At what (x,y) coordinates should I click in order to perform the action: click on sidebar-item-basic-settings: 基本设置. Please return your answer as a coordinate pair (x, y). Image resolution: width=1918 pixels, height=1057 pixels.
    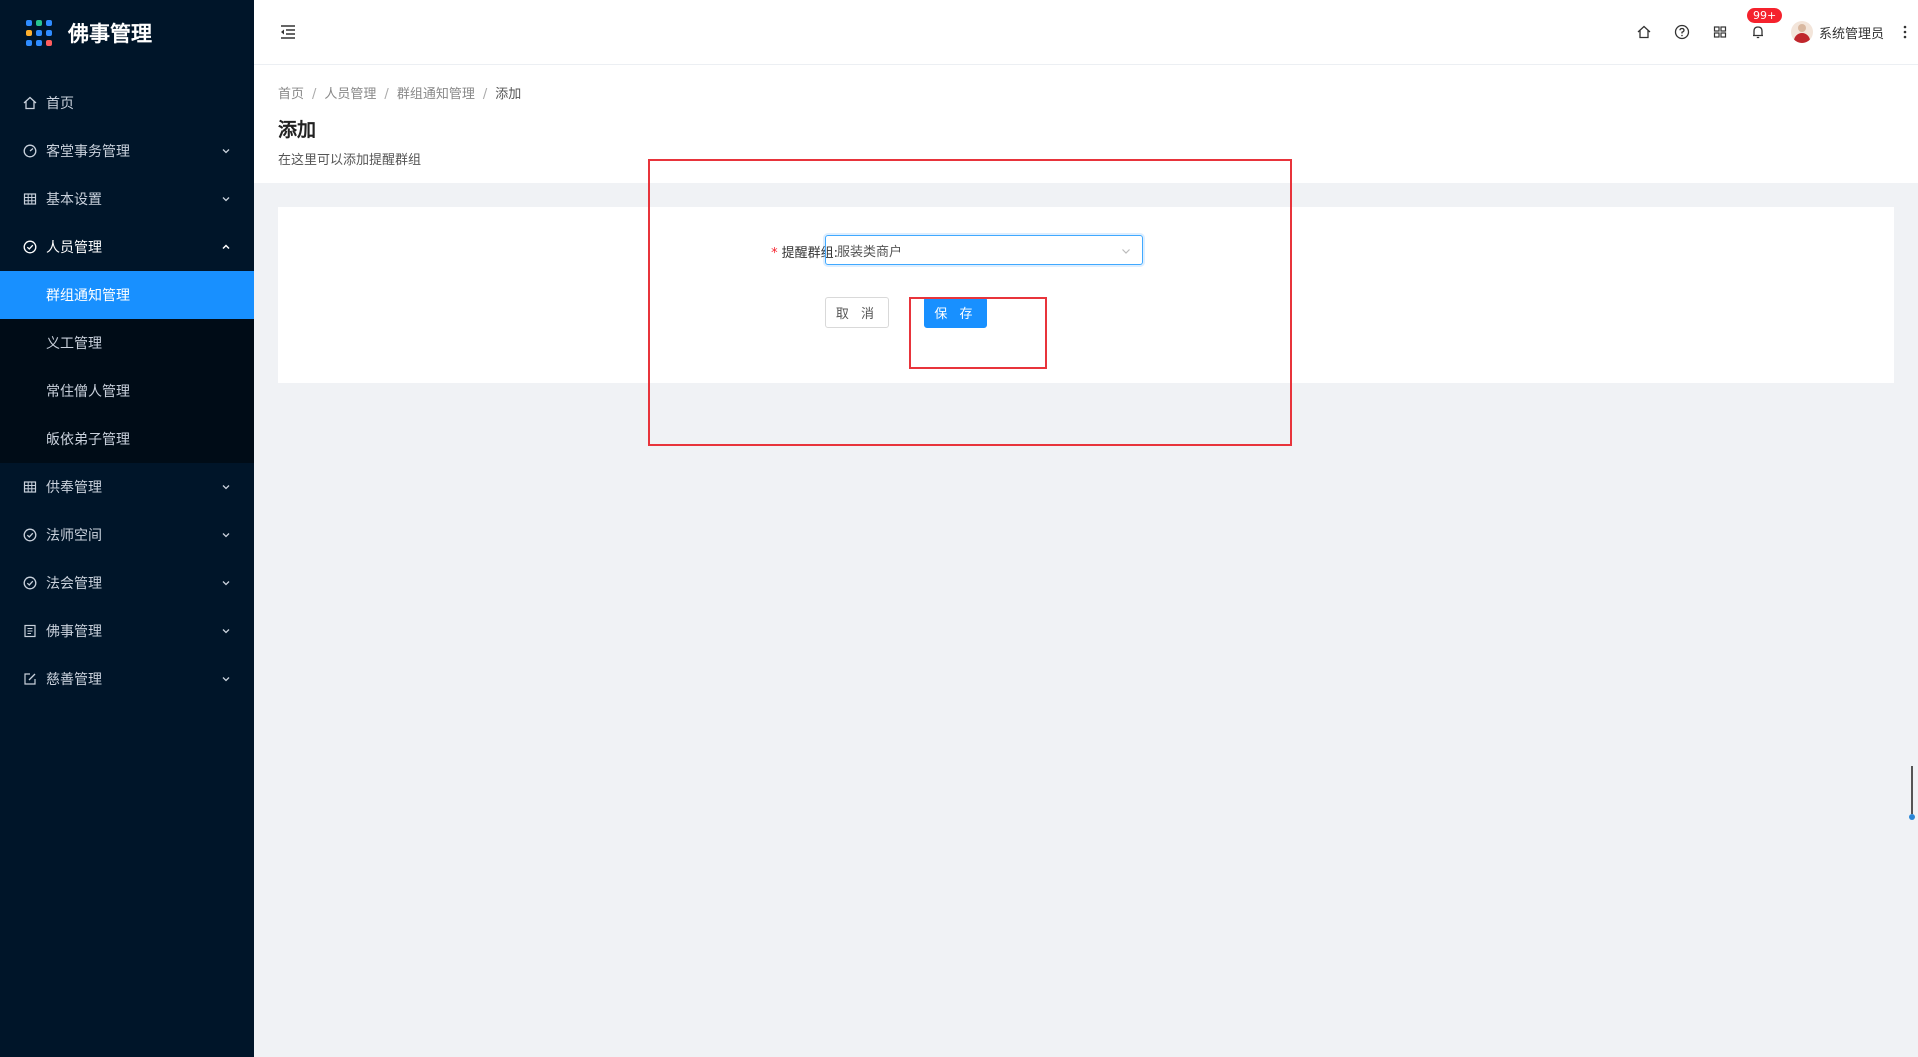
    Looking at the image, I should click on (127, 199).